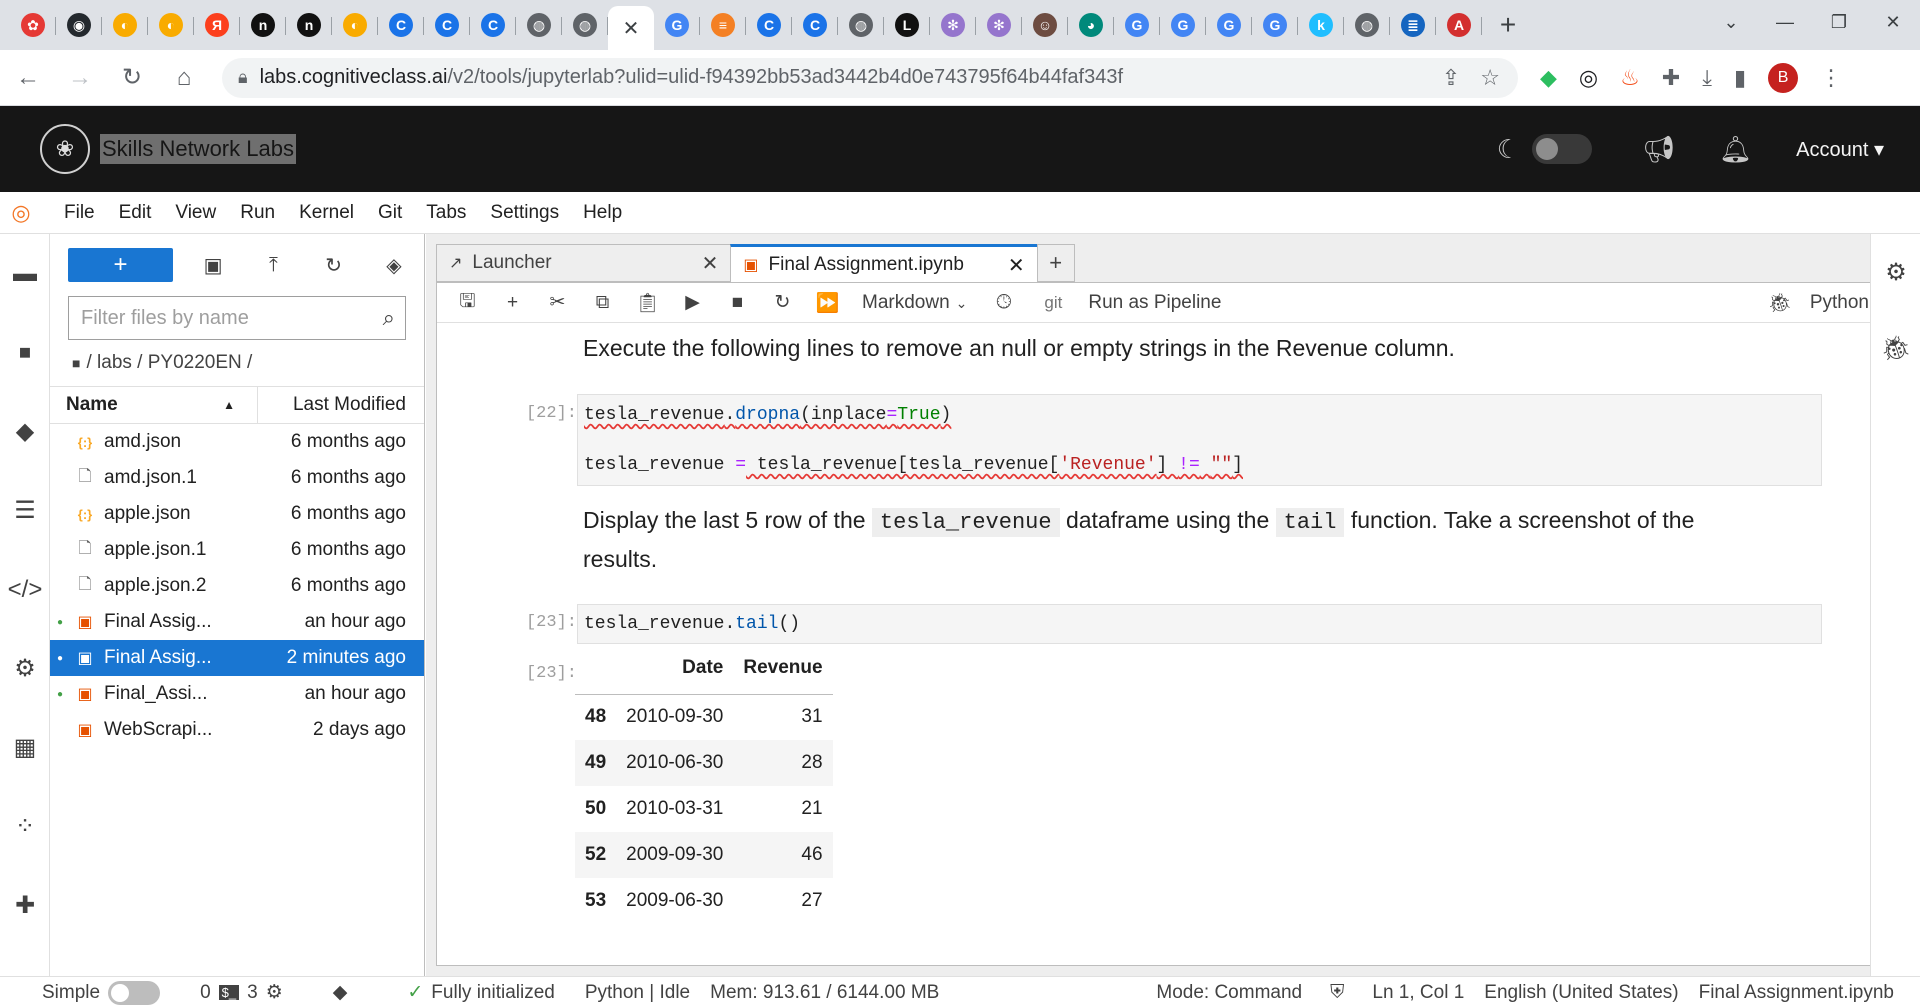 The width and height of the screenshot is (1920, 1008). I want to click on bookmark-star-icon: ☆, so click(1490, 78).